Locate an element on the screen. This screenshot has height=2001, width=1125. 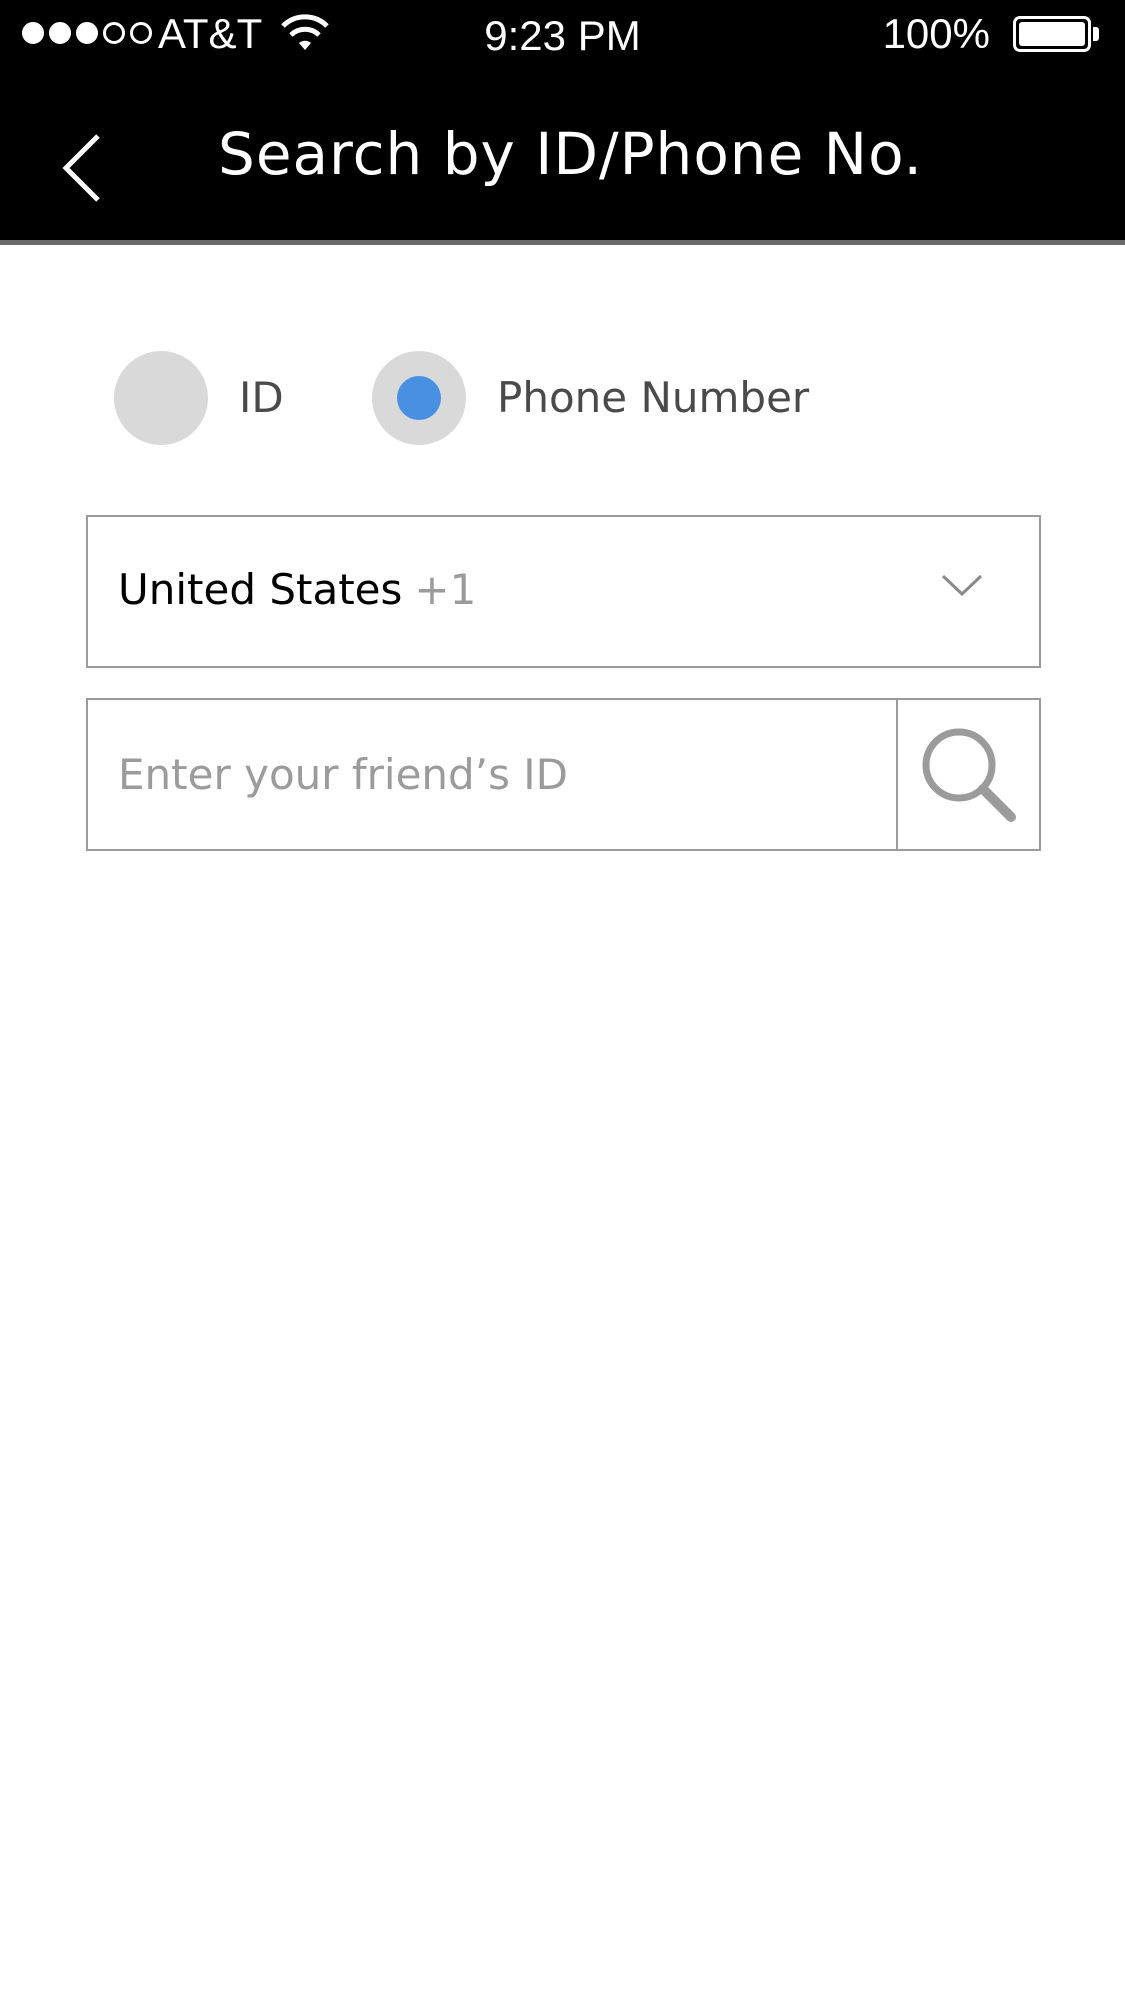
country-name: United States is located at coordinates (260, 589).